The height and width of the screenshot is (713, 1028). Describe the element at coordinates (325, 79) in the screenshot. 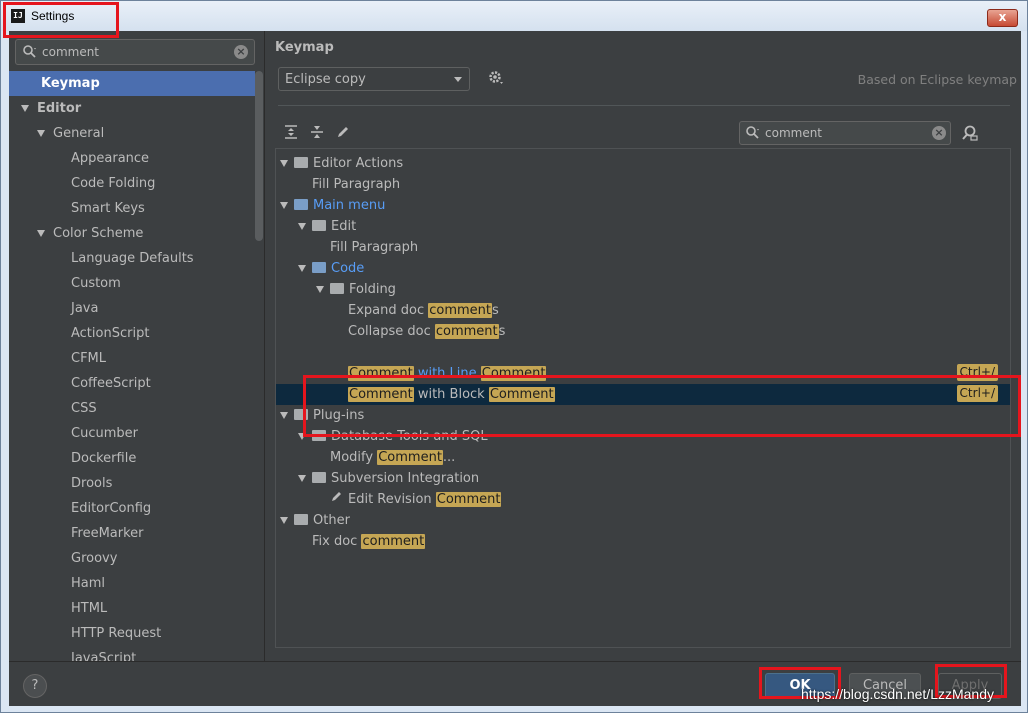

I see `keymap-scheme-value: Eclipse copy` at that location.